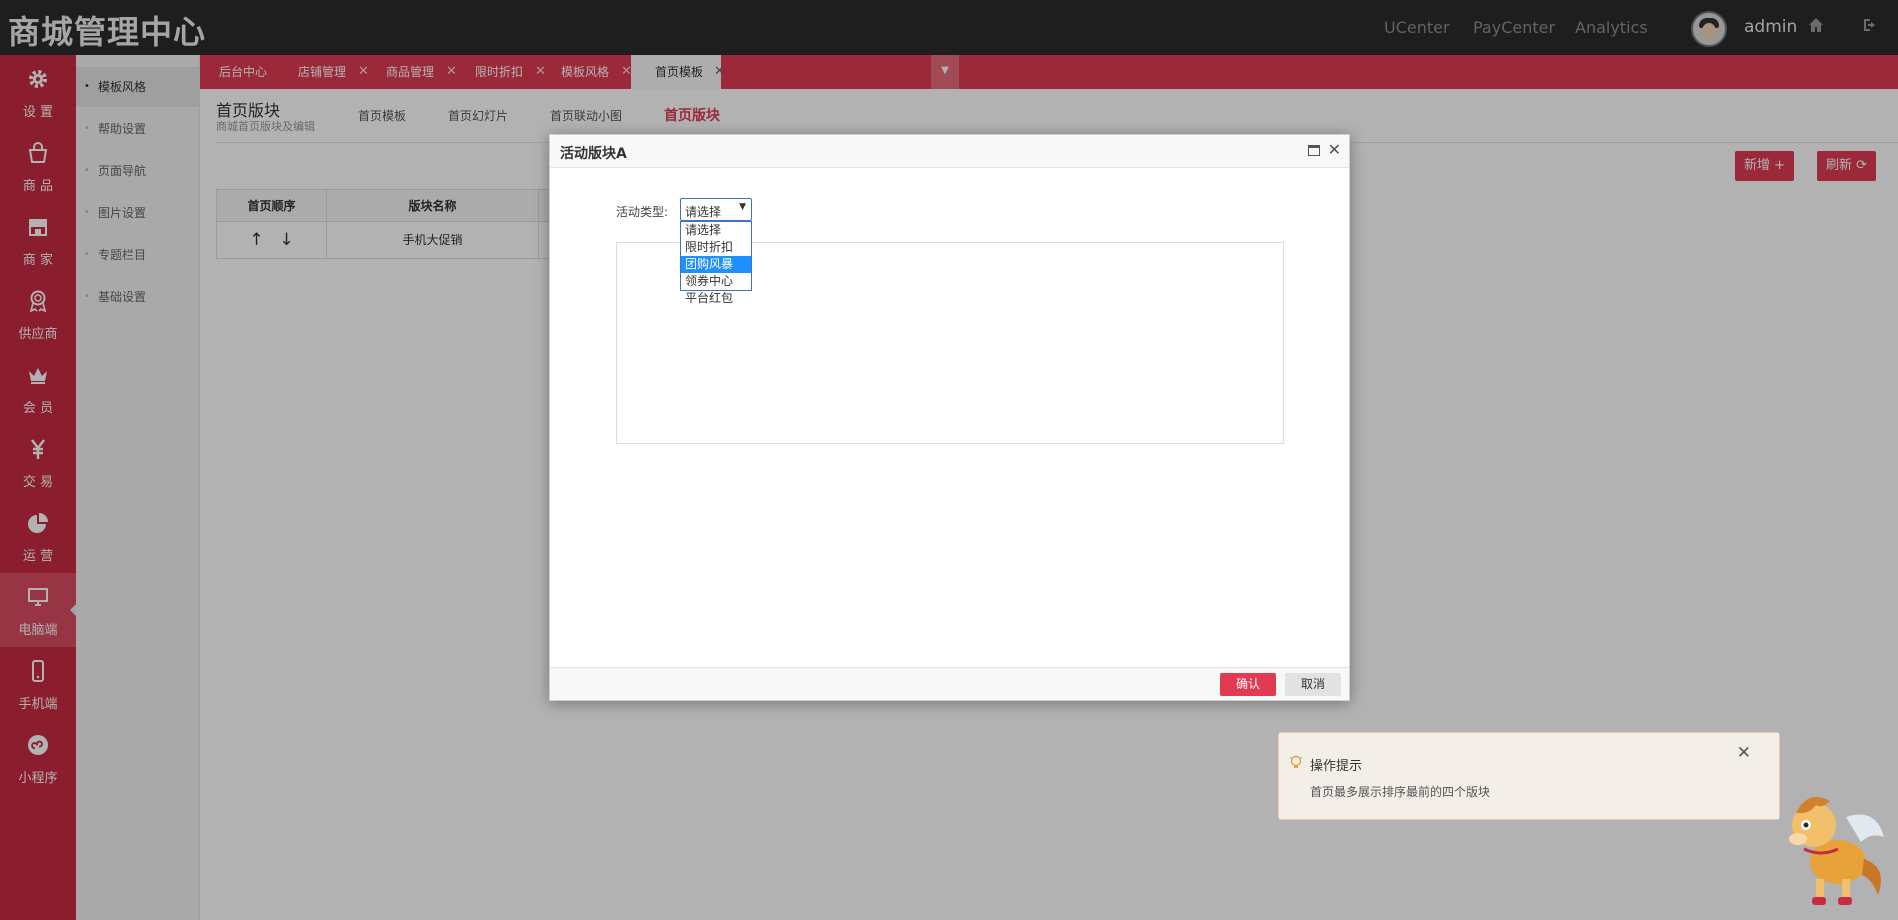 This screenshot has width=1898, height=920. What do you see at coordinates (949, 683) in the screenshot?
I see `dialog-footer: 确认 取消` at bounding box center [949, 683].